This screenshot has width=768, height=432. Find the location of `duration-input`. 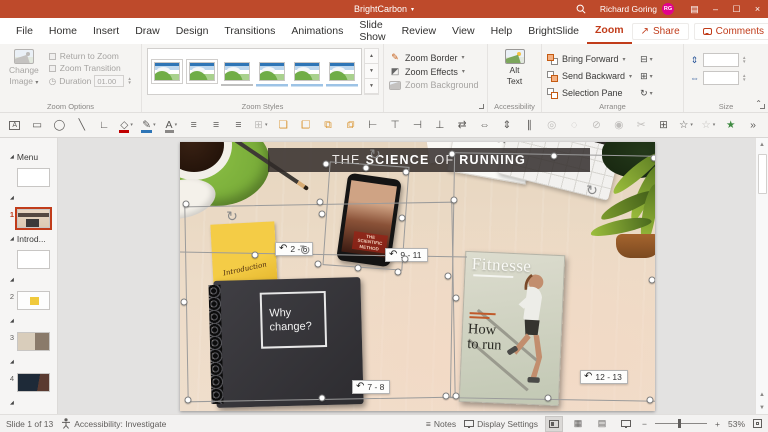

duration-input is located at coordinates (109, 81).